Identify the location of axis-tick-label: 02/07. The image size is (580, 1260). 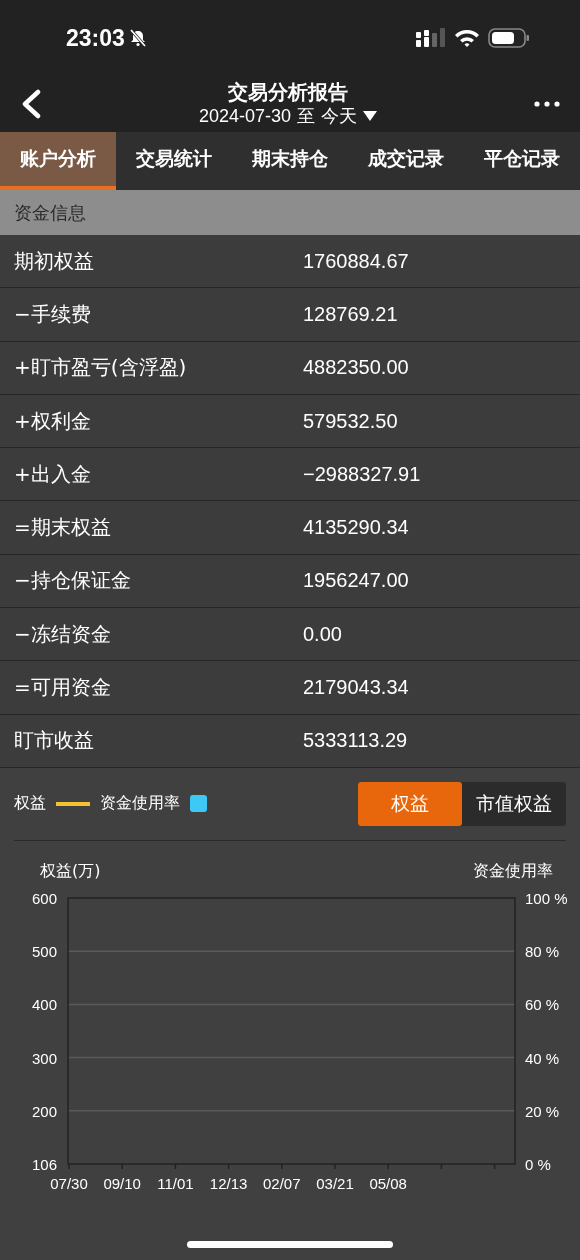
(282, 1182).